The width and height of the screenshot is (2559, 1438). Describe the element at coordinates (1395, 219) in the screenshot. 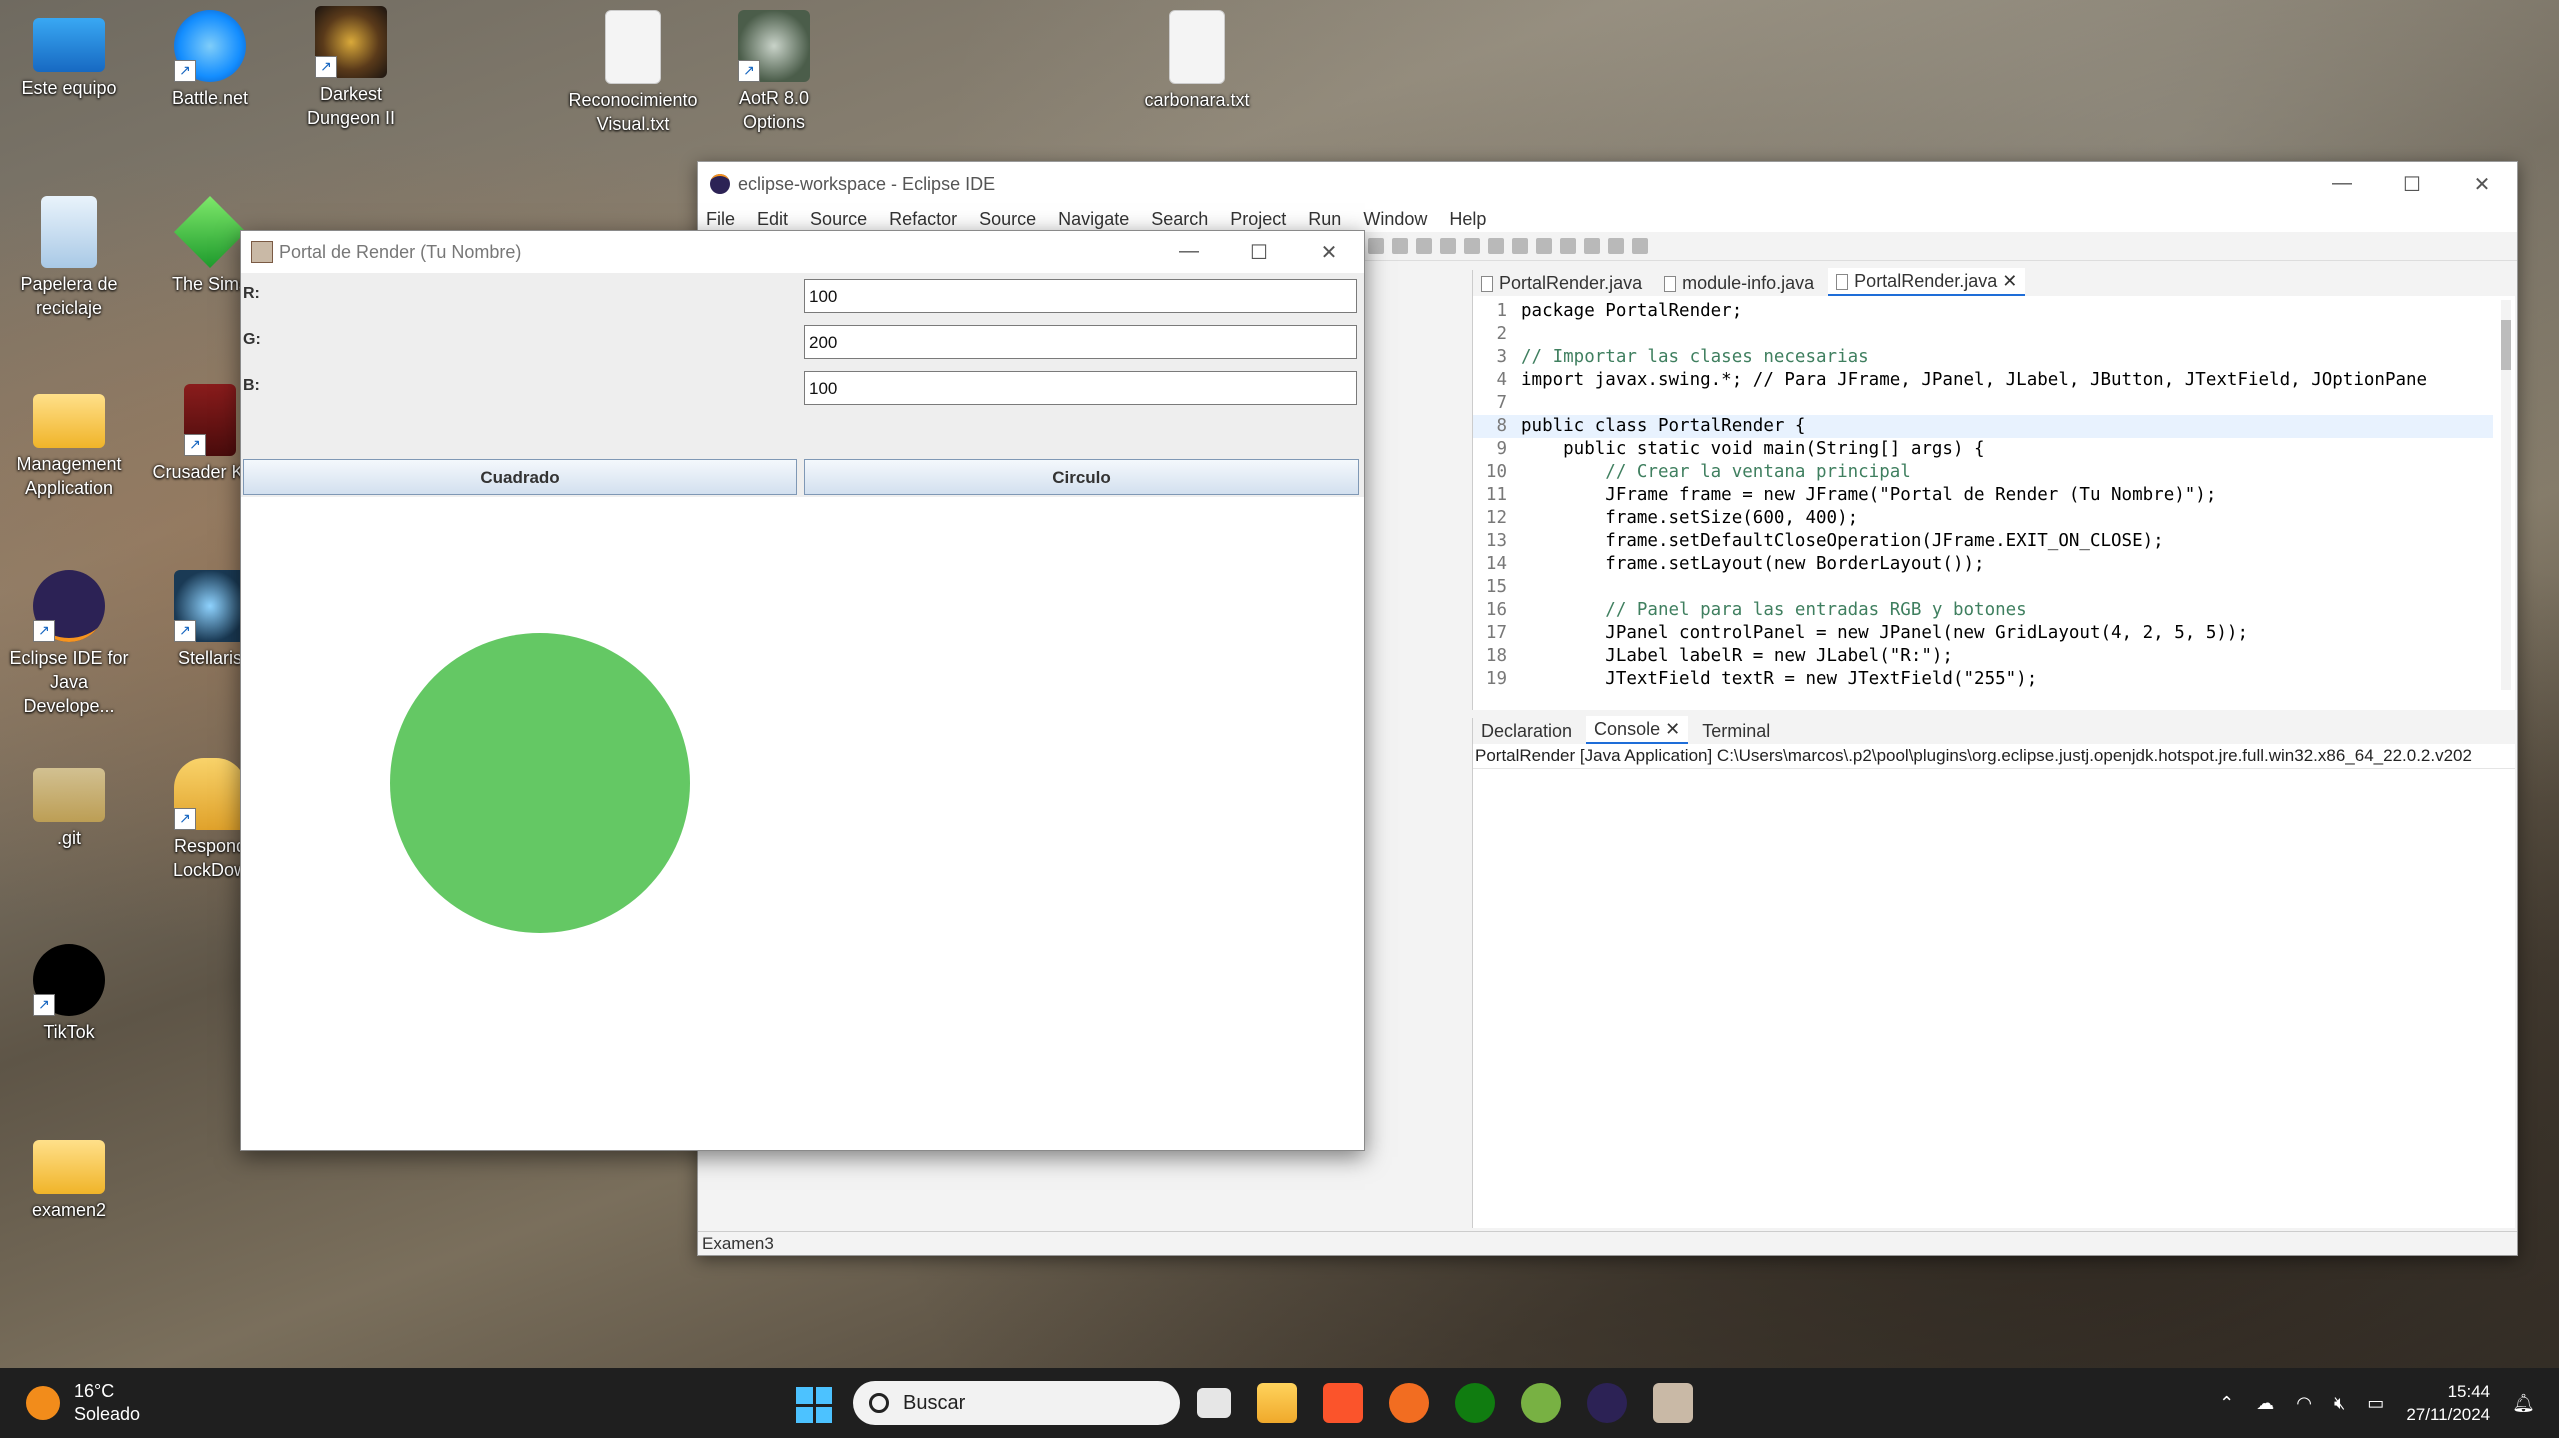

I see `menu-window: Window` at that location.